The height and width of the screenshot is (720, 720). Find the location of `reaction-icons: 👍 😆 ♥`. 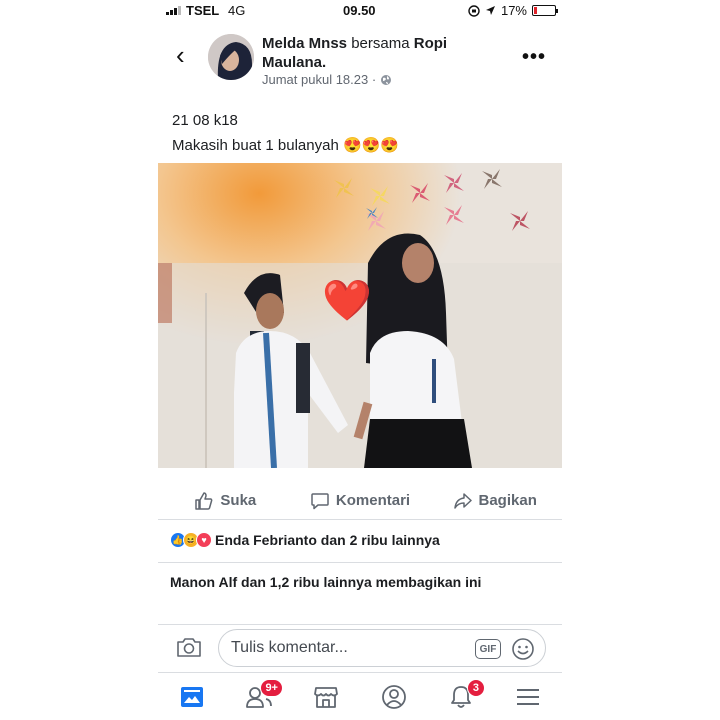

reaction-icons: 👍 😆 ♥ is located at coordinates (191, 540).